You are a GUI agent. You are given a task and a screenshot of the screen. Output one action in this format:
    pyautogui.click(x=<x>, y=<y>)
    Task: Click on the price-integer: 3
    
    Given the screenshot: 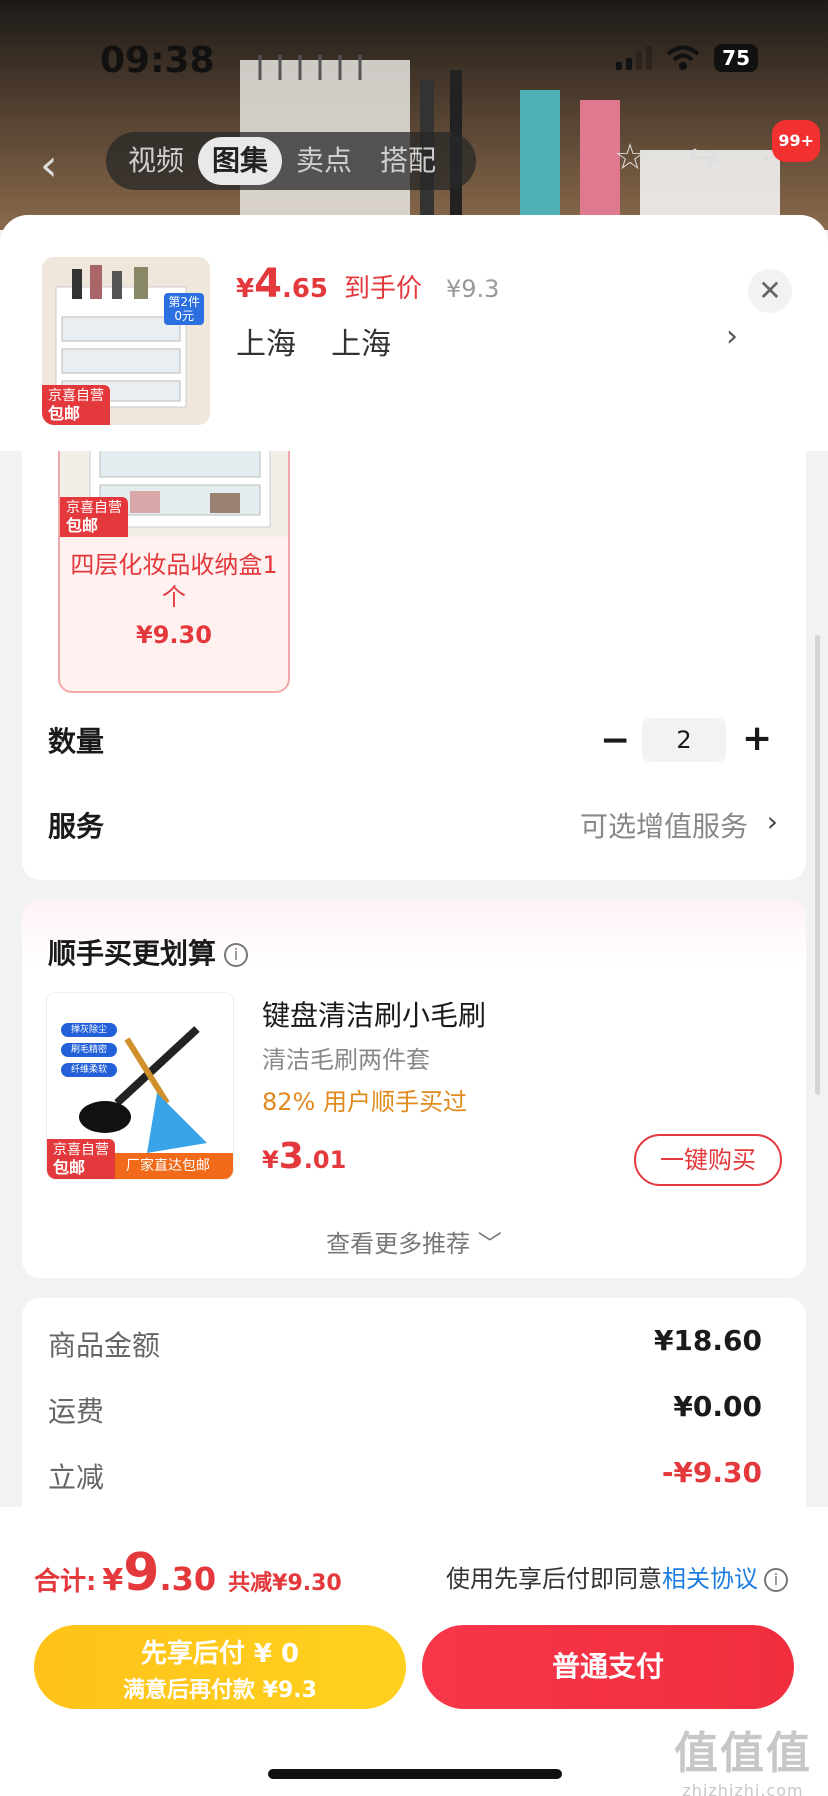 What is the action you would take?
    pyautogui.click(x=291, y=1156)
    